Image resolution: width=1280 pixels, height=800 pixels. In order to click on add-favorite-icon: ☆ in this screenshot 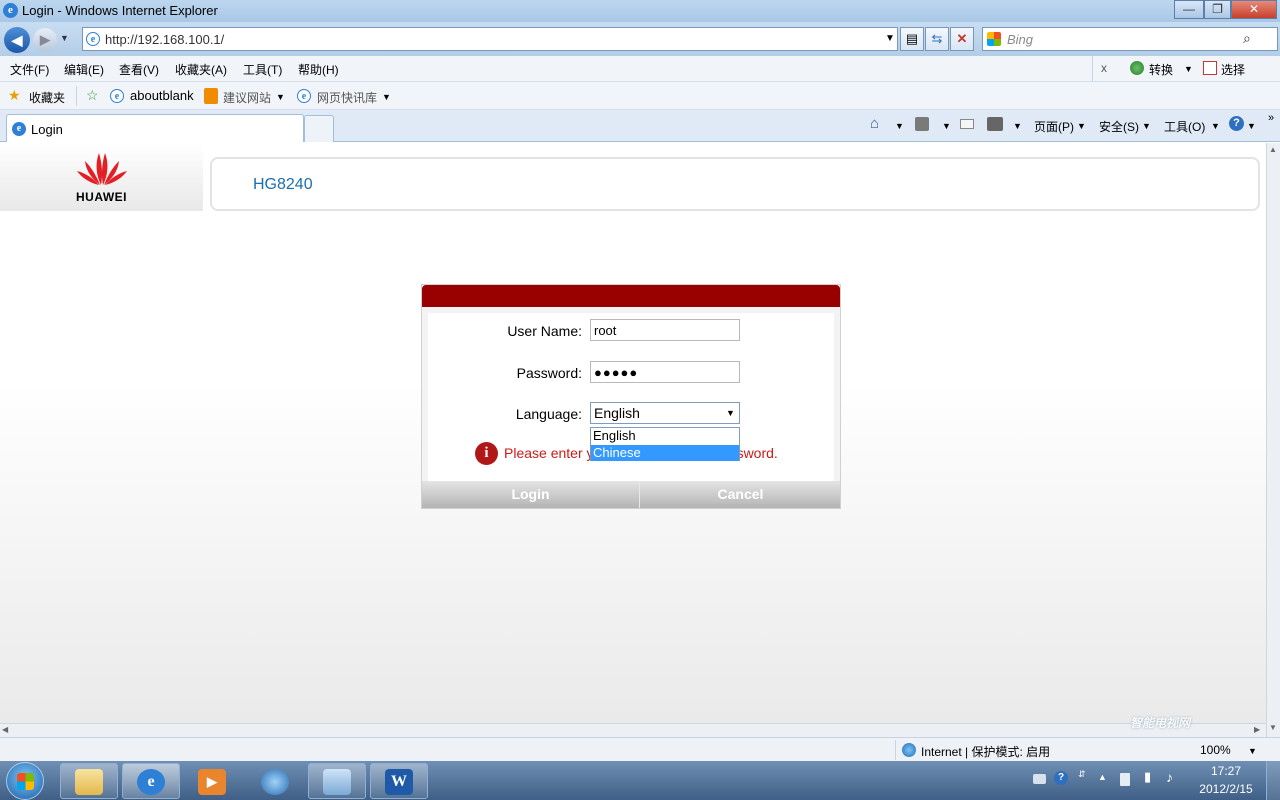, I will do `click(92, 95)`.